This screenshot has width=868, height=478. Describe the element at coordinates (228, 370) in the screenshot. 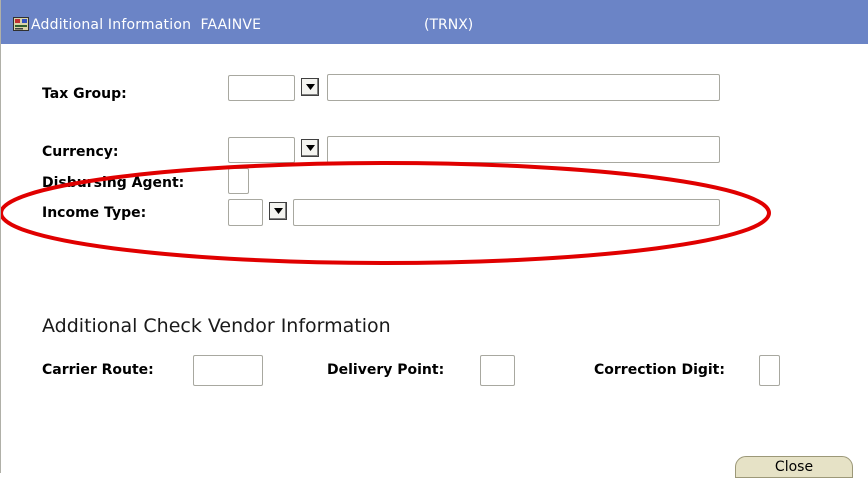

I see `carrier-route-input` at that location.